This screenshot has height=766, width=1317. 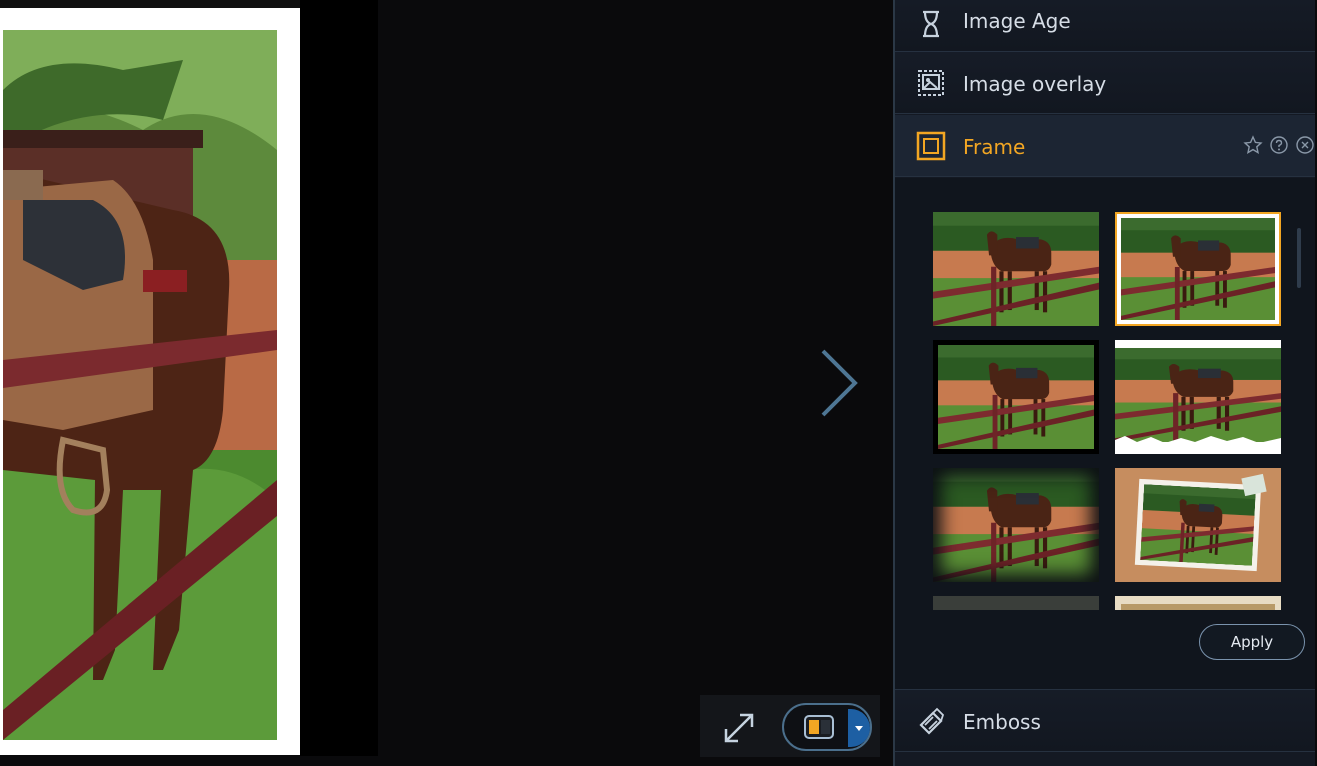 What do you see at coordinates (1105, 721) in the screenshot?
I see `panel-item-emboss: Emboss` at bounding box center [1105, 721].